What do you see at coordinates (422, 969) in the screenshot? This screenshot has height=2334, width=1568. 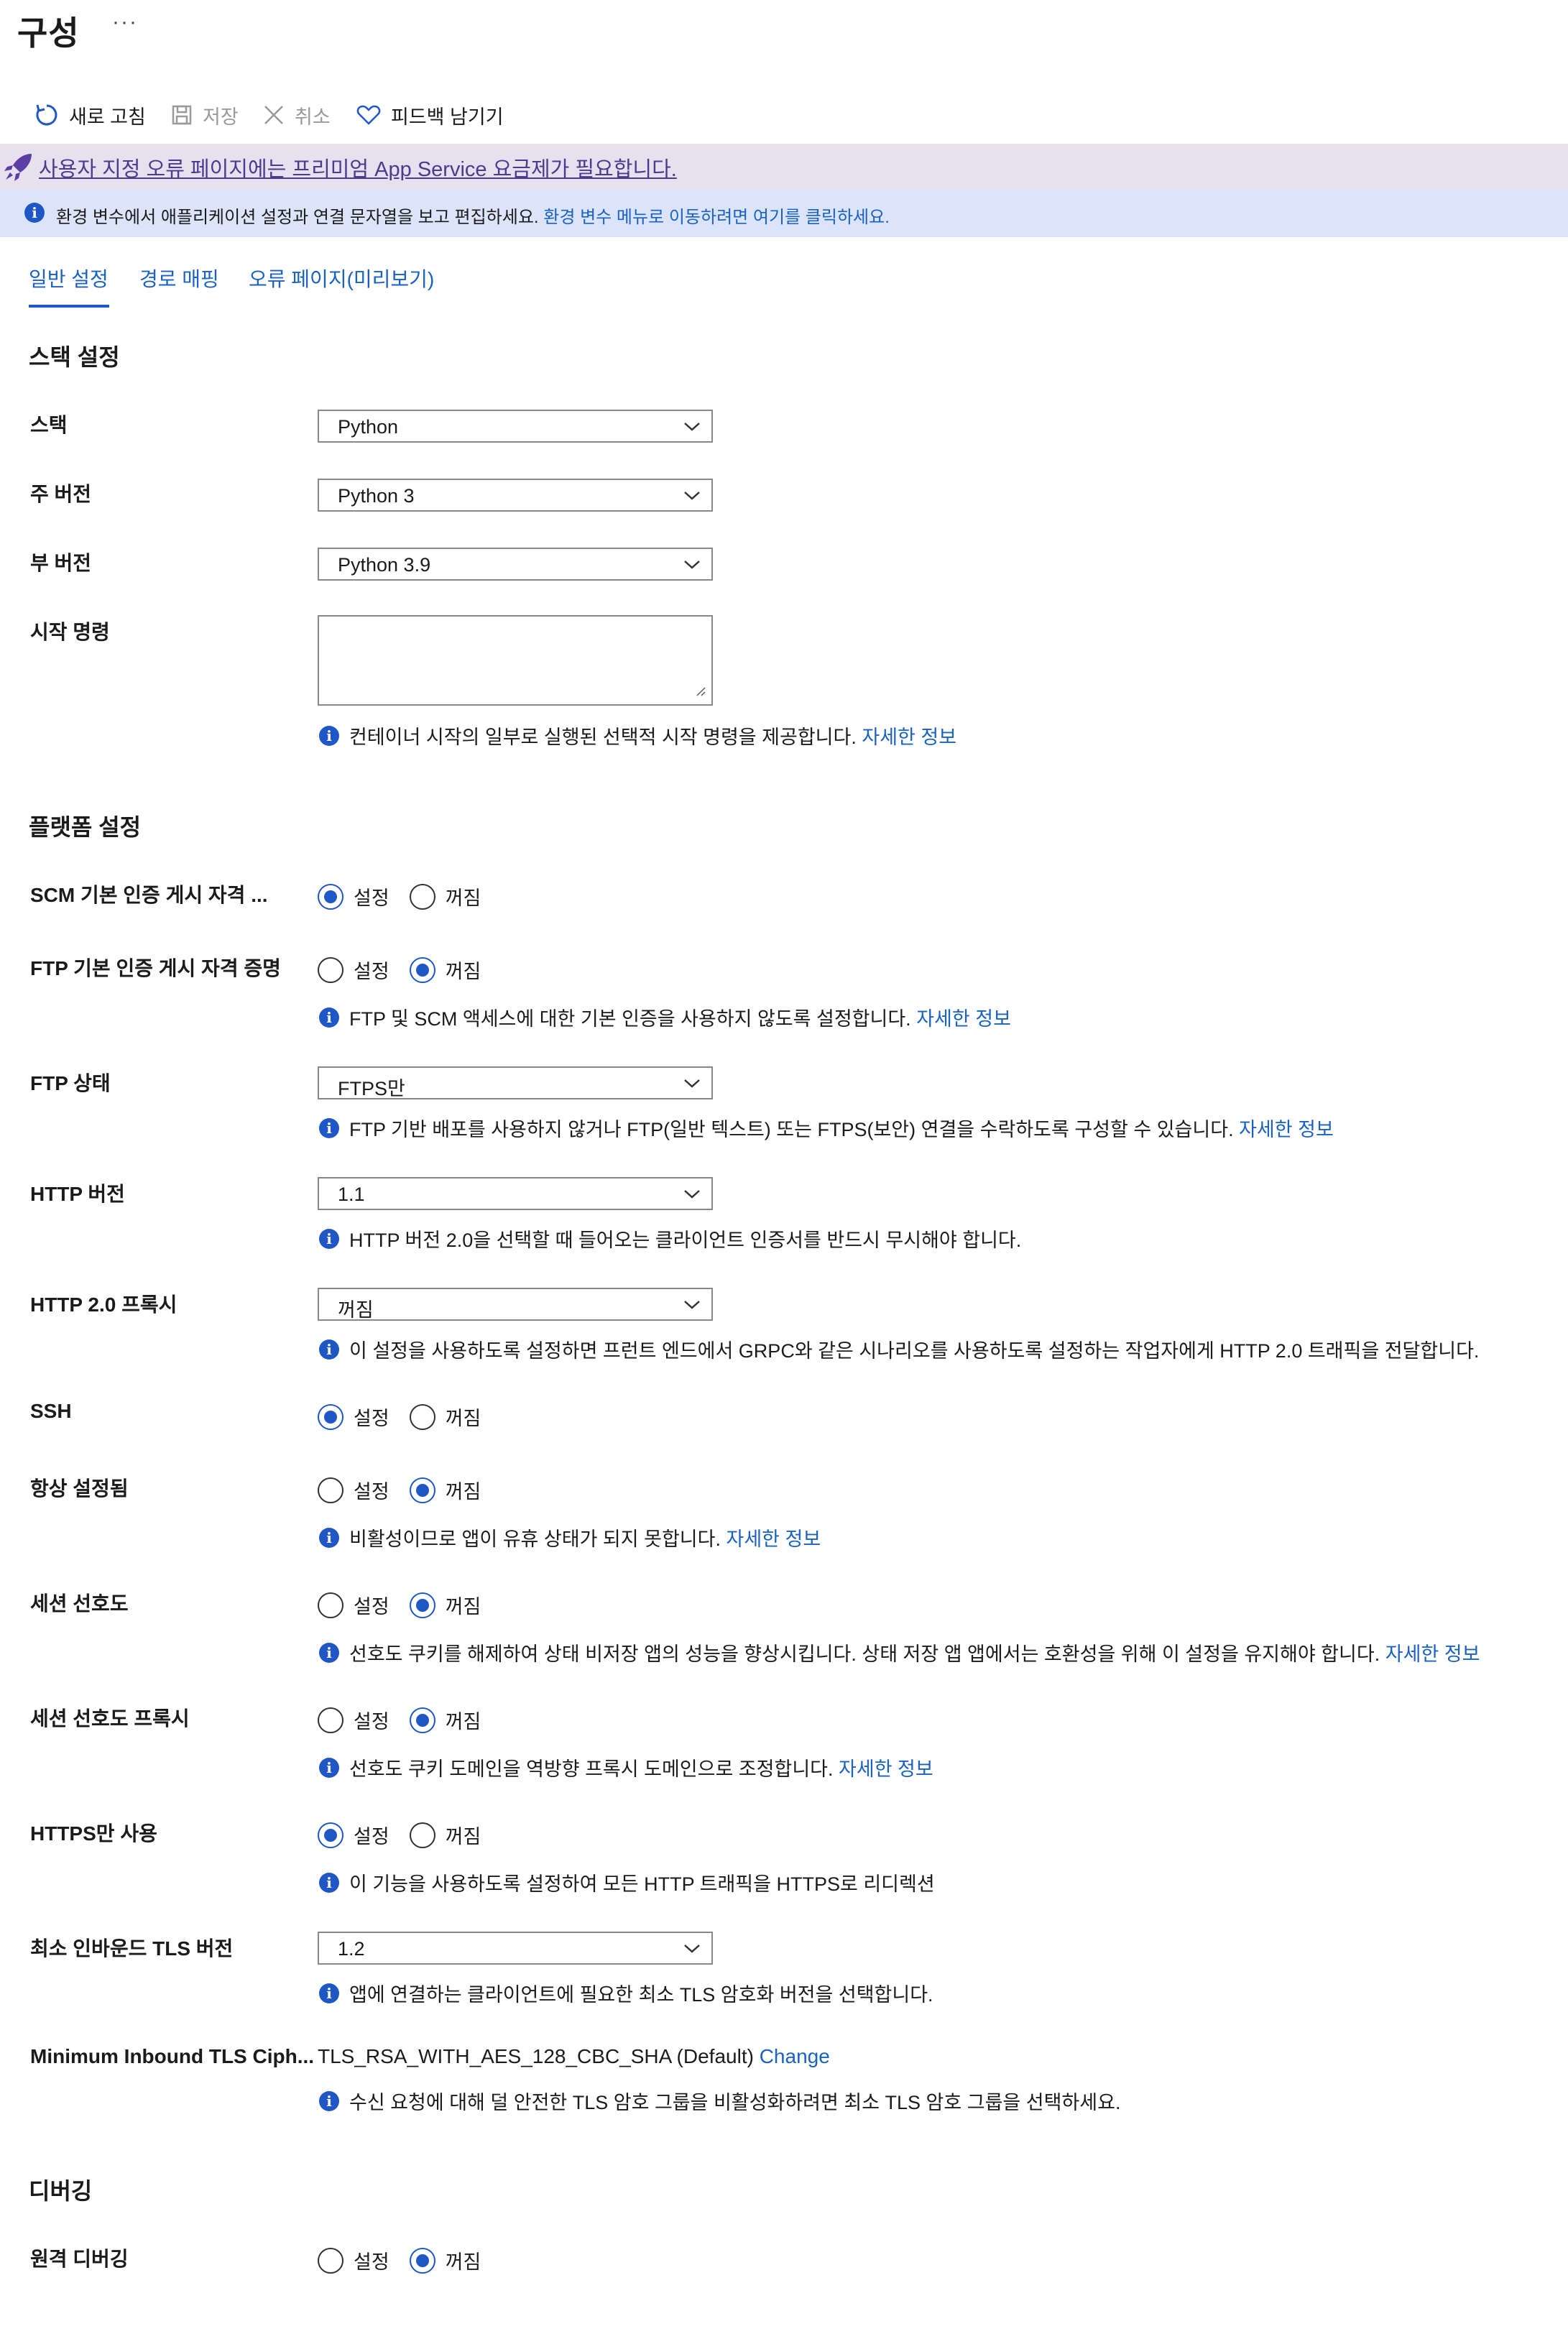 I see `ftp-auth-off-radio` at bounding box center [422, 969].